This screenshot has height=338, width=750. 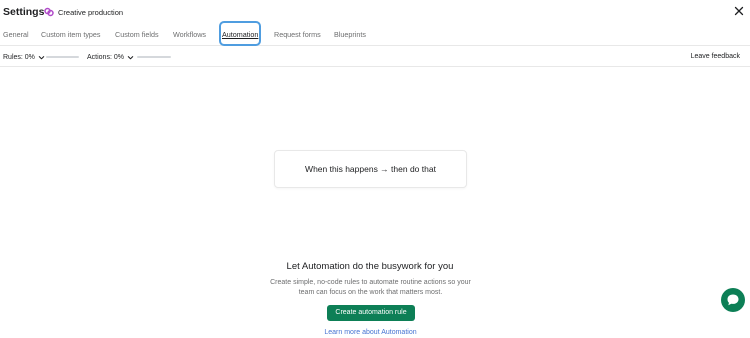 I want to click on tab-workflows: Workflows, so click(x=189, y=33).